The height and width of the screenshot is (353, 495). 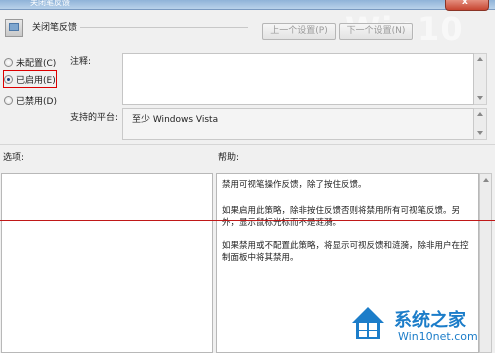 What do you see at coordinates (345, 252) in the screenshot?
I see `help-paragraph: 如果禁用或不配置此策略，将显示可视反馈和涟漪，除非用户在控制面板中将其禁用。` at bounding box center [345, 252].